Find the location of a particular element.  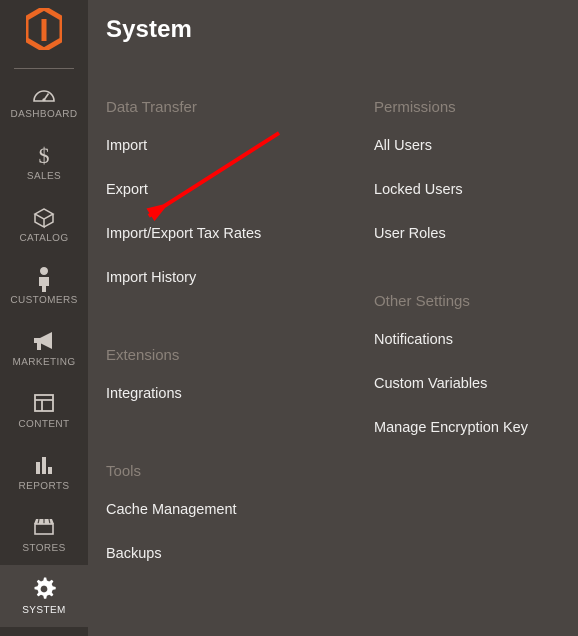

page-title: System is located at coordinates (149, 29).